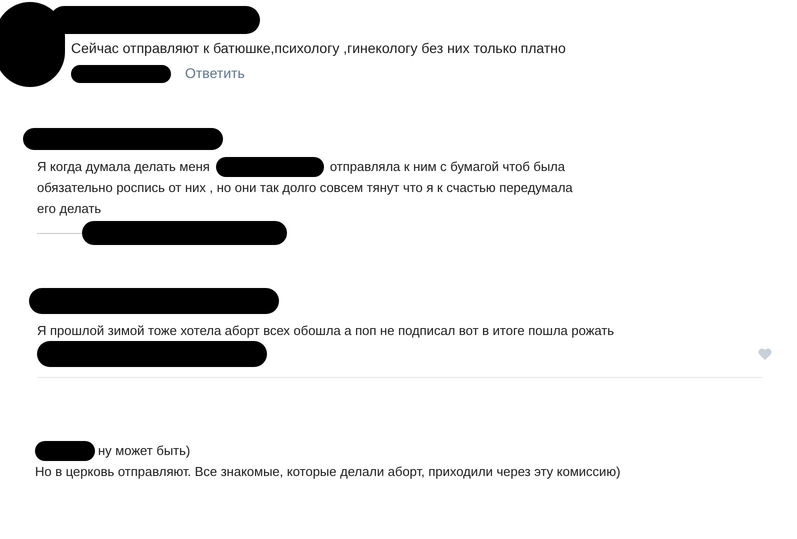 The height and width of the screenshot is (539, 797). Describe the element at coordinates (65, 451) in the screenshot. I see `redaction-mark` at that location.